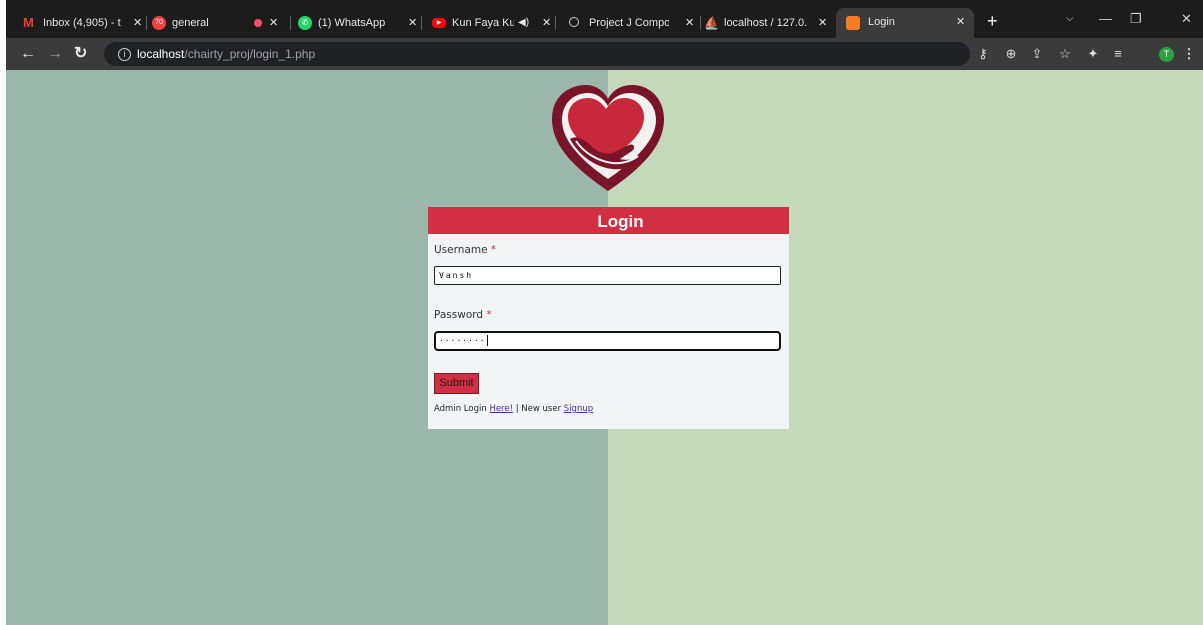  Describe the element at coordinates (992, 21) in the screenshot. I see `new-tab-button: +` at that location.